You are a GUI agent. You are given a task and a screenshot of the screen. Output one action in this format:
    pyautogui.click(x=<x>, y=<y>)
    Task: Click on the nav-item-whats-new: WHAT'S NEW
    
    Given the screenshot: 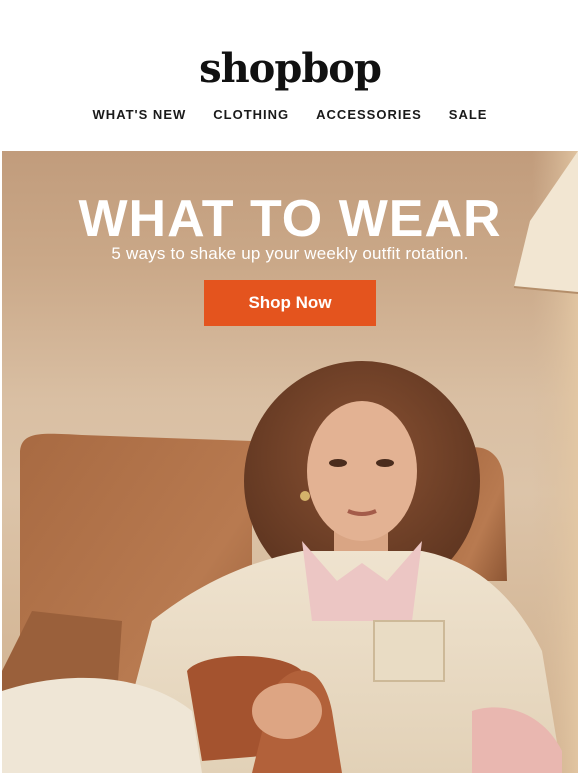 What is the action you would take?
    pyautogui.click(x=140, y=114)
    